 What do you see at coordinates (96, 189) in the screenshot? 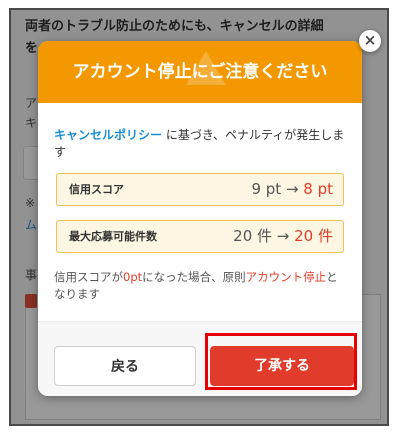
I see `credit-score-label: 信用スコア` at bounding box center [96, 189].